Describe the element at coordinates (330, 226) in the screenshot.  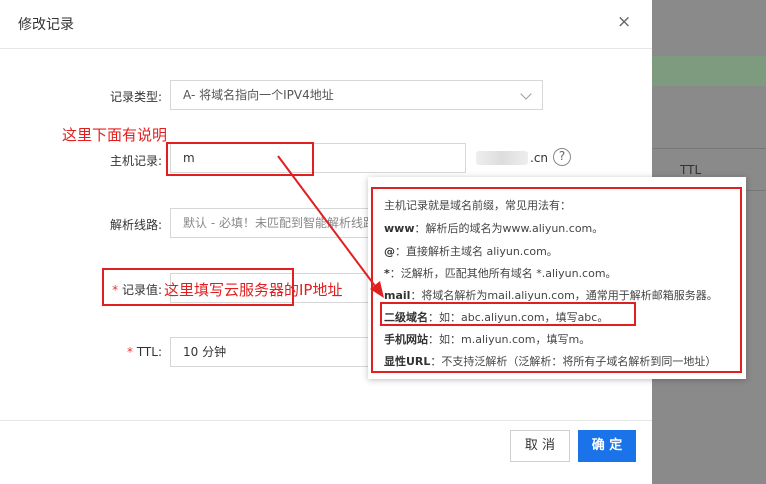
I see `annotation-arrow` at that location.